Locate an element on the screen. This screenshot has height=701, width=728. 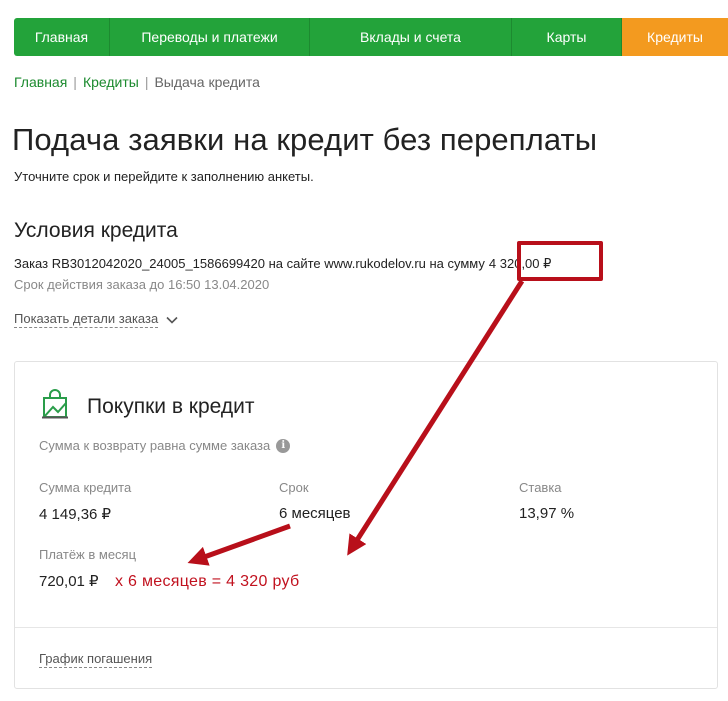
nav-item-credits: Кредиты is located at coordinates (675, 37).